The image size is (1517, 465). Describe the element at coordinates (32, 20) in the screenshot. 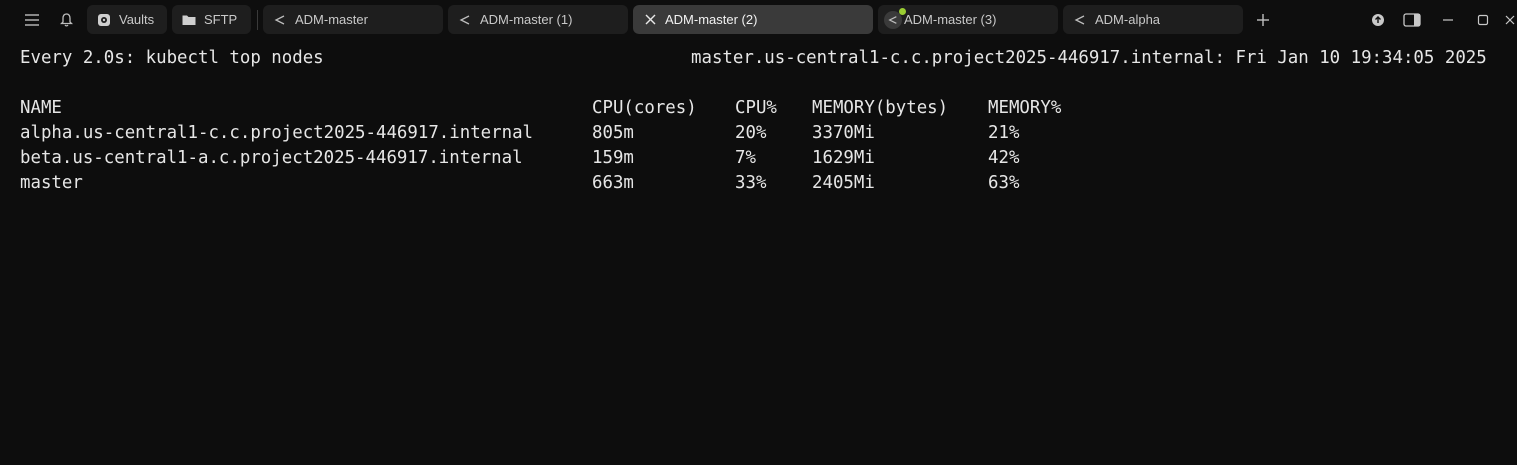

I see `hamburger-menu-icon` at that location.